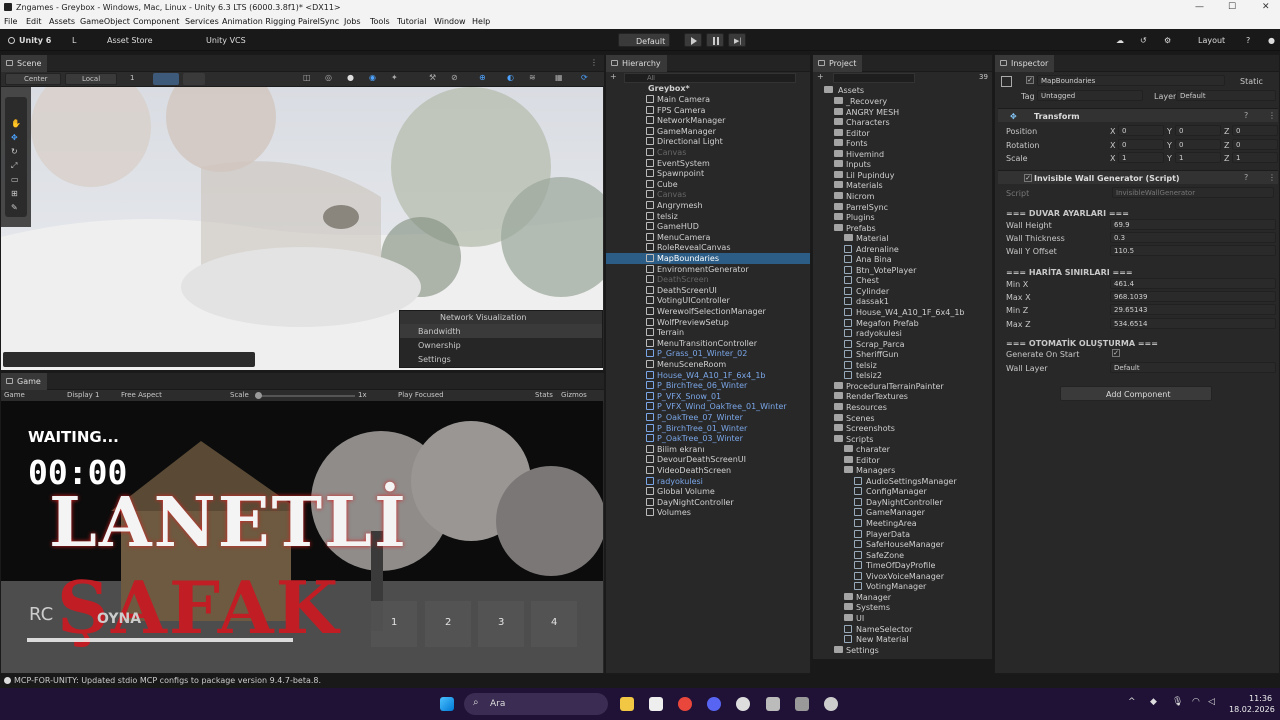  What do you see at coordinates (1193, 283) in the screenshot?
I see `min-x-field: 461.4` at bounding box center [1193, 283].